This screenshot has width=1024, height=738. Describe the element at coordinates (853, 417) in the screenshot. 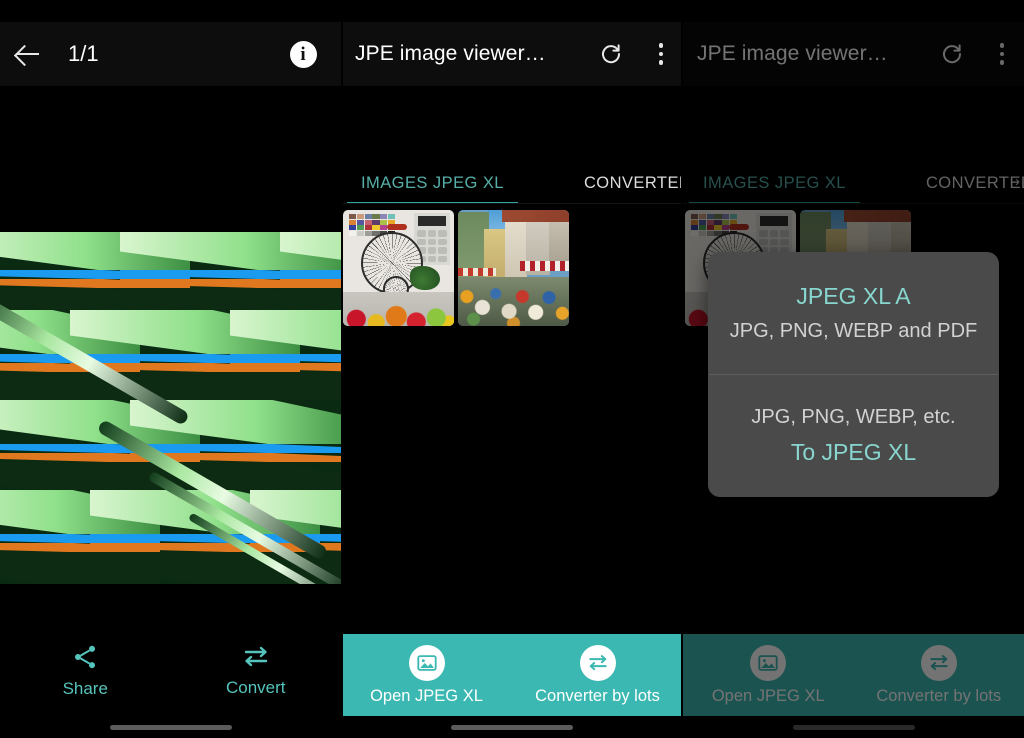

I see `dialog-option-subtitle: JPG, PNG, WEBP, etc.` at that location.